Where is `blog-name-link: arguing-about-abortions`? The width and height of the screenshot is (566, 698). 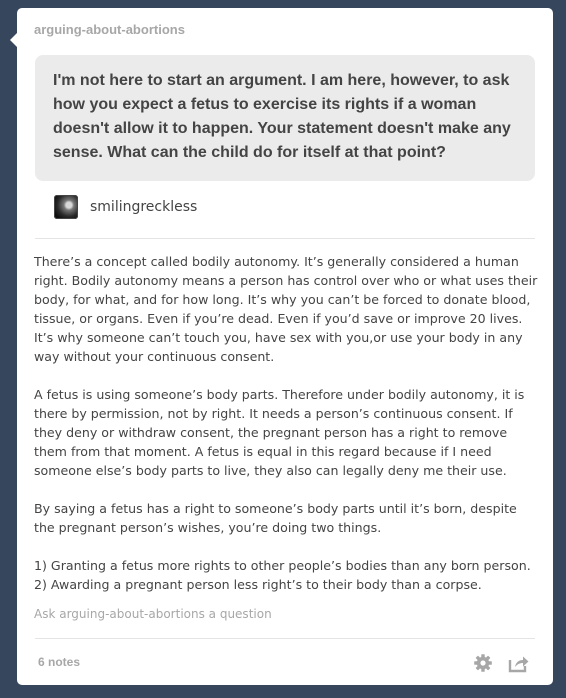
blog-name-link: arguing-about-abortions is located at coordinates (109, 29).